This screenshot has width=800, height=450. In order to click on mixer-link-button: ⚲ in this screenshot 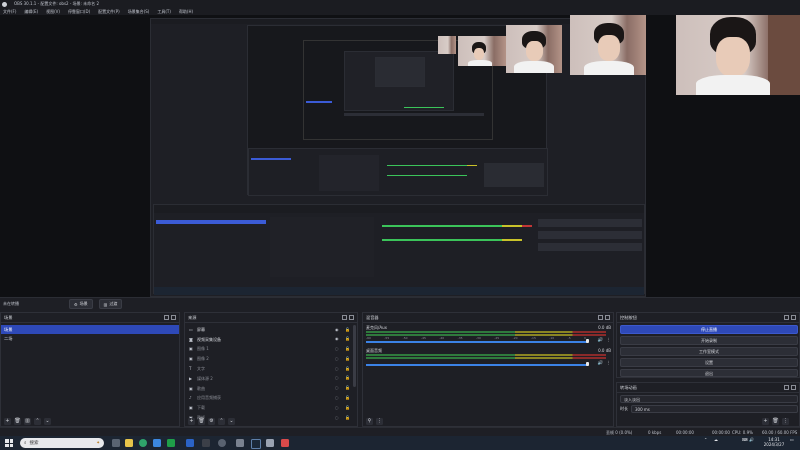, I will do `click(369, 421)`.